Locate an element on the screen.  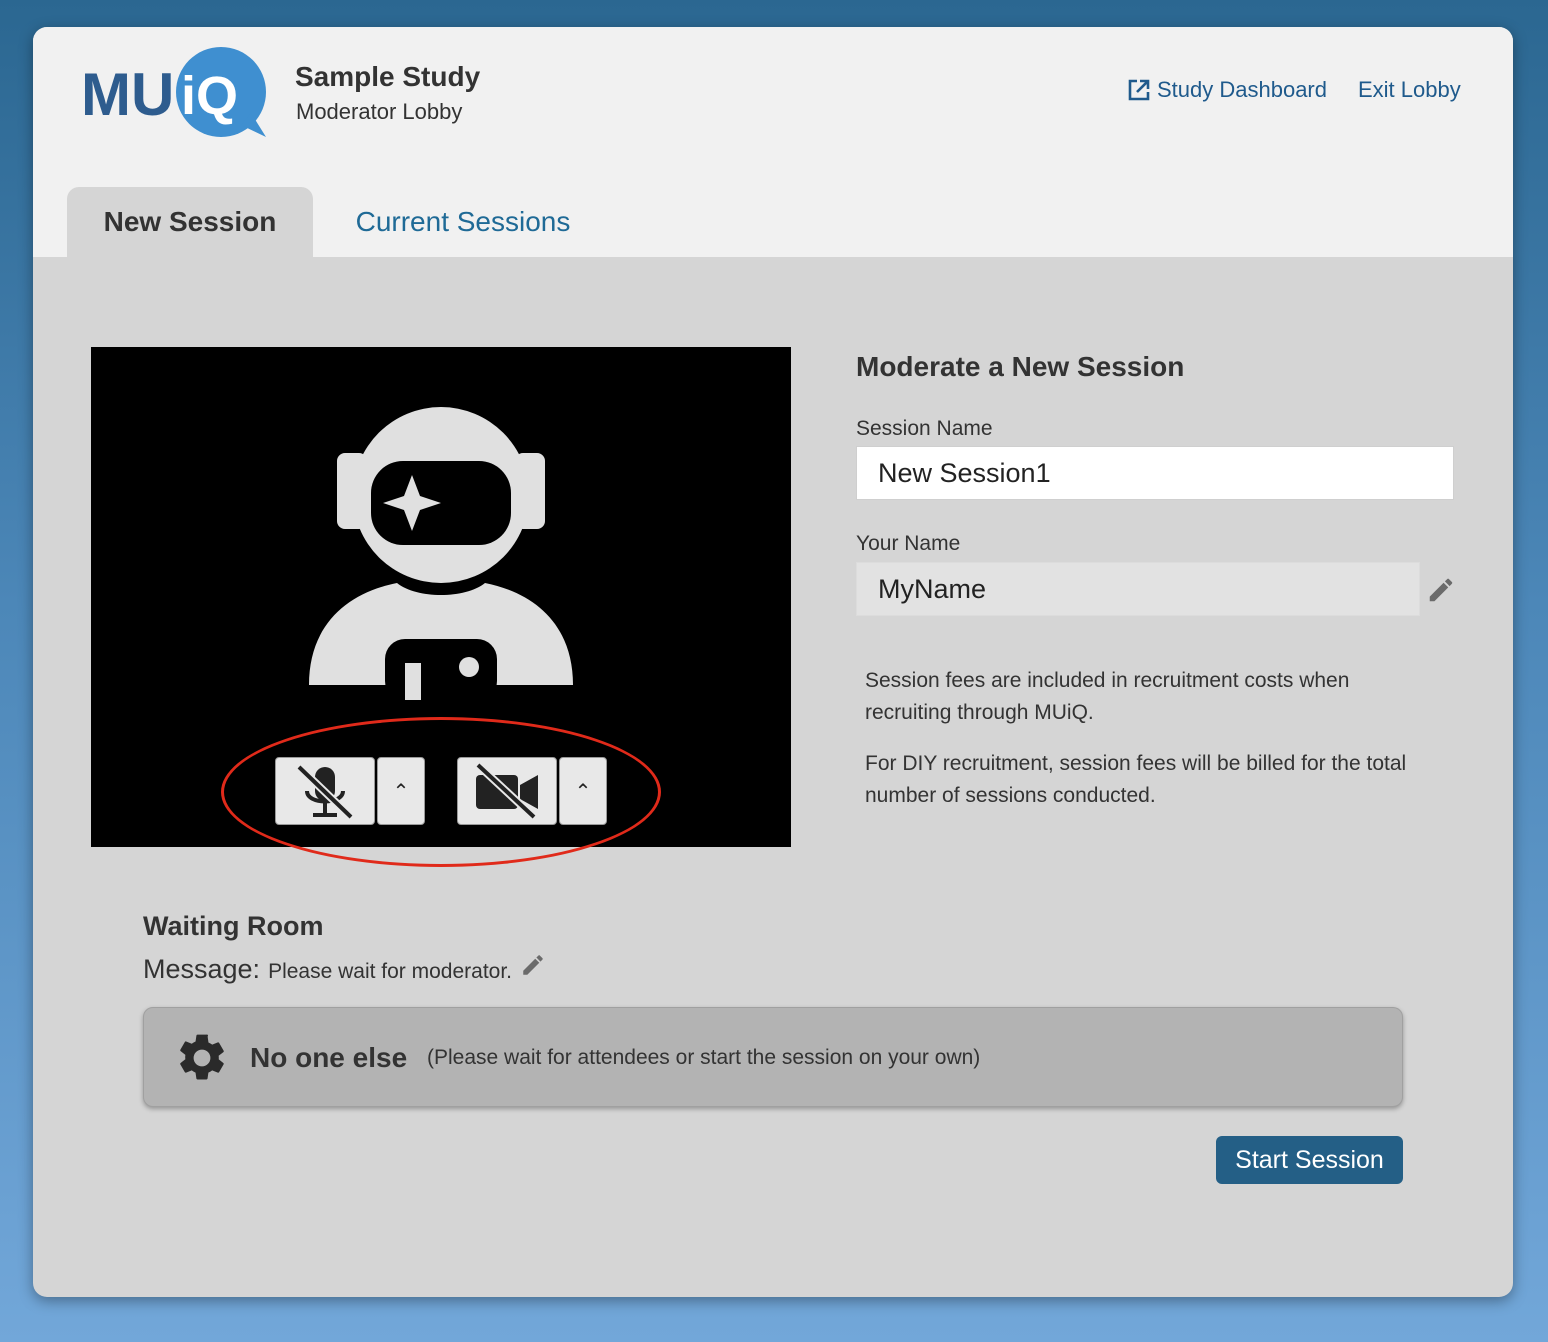
study-title: Sample Study is located at coordinates (388, 76).